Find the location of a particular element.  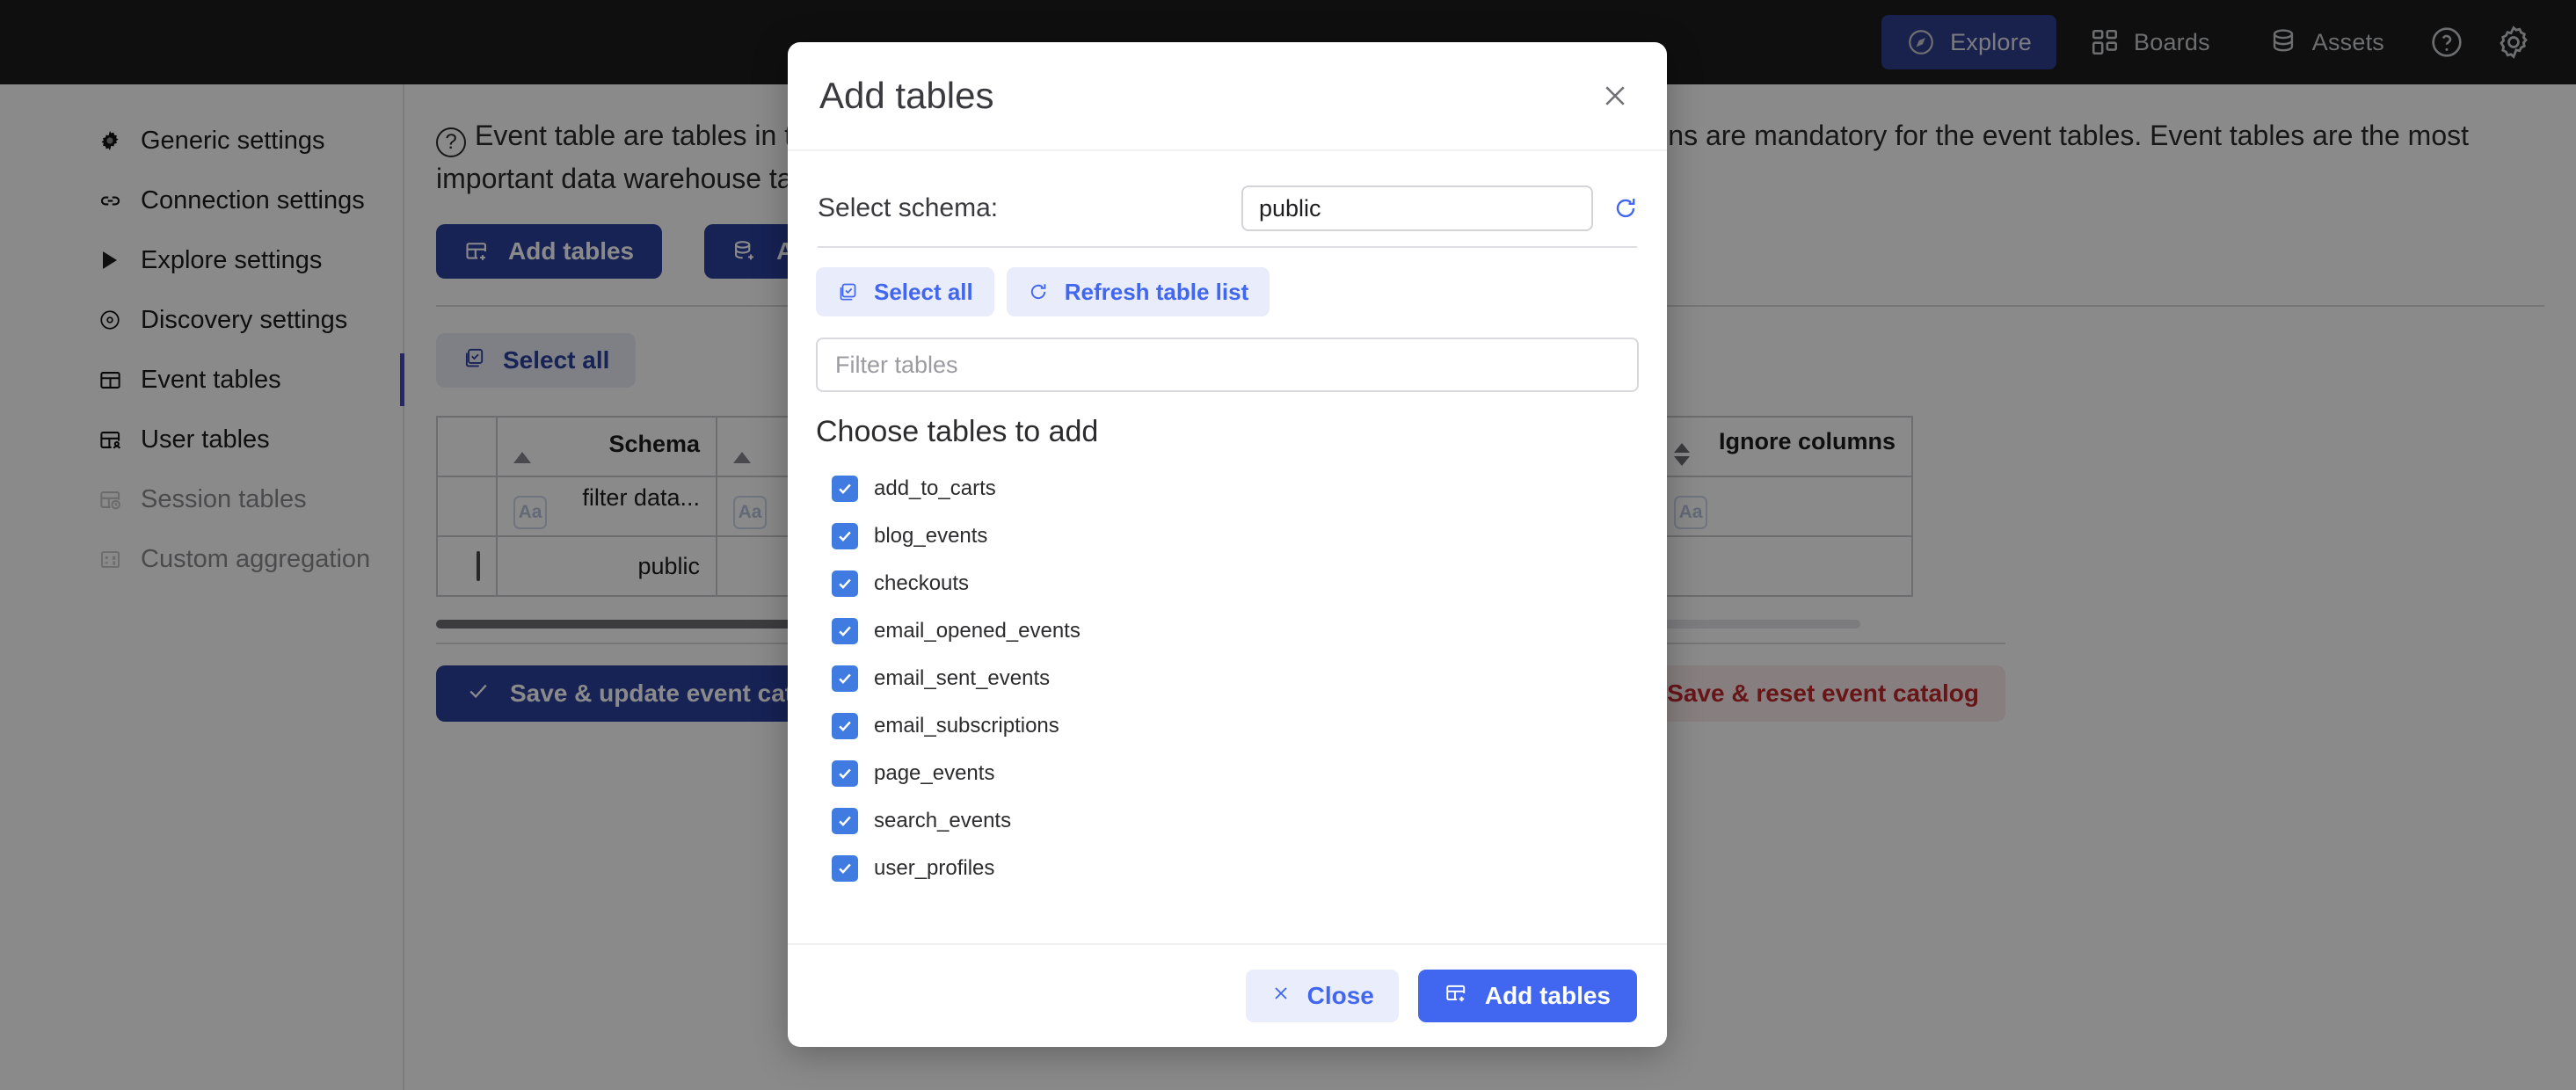

list-item: email_opened_events is located at coordinates (1235, 631).